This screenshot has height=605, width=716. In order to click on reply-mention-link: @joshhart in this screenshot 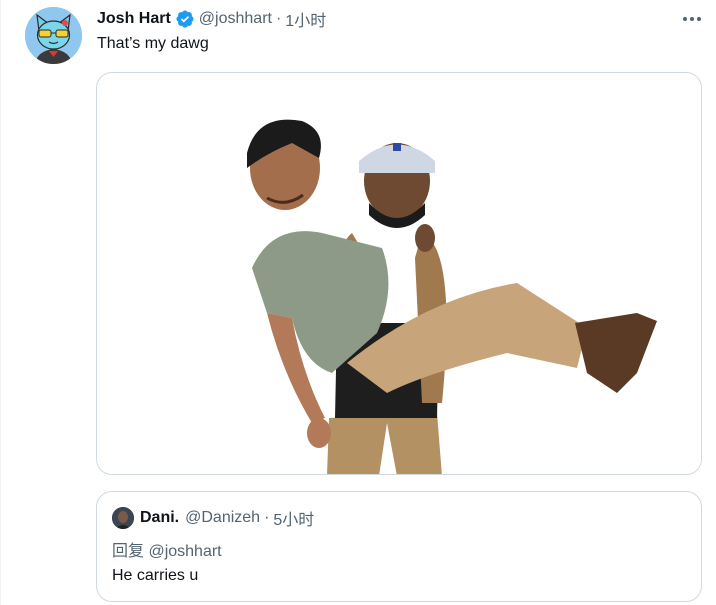, I will do `click(184, 551)`.